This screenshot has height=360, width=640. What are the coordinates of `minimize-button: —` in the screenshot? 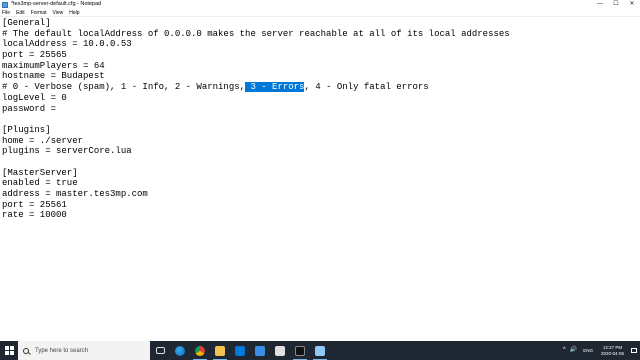 It's located at (600, 4).